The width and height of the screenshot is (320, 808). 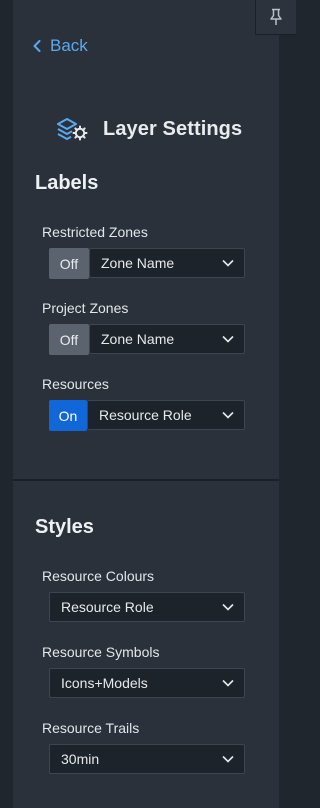 I want to click on pin-icon, so click(x=276, y=16).